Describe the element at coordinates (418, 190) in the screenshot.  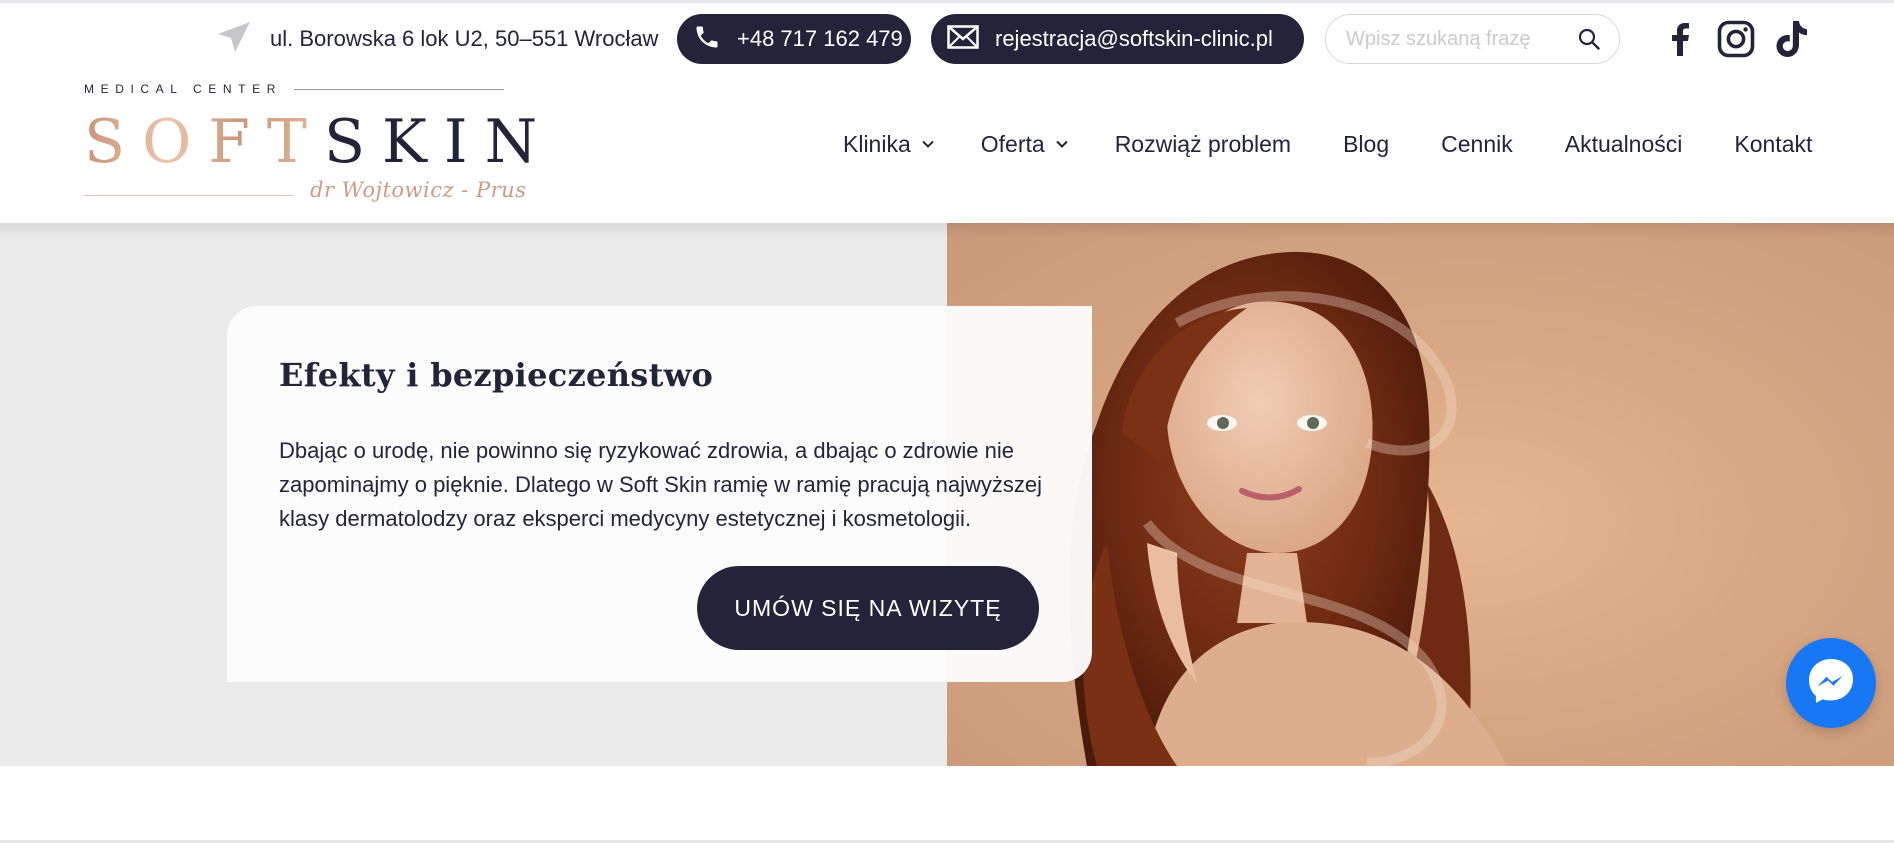
I see `logo-signature: dr Wojtowicz - Prus` at that location.